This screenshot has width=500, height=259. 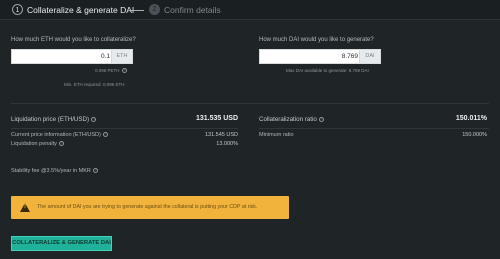 What do you see at coordinates (137, 10) in the screenshot?
I see `step-connector` at bounding box center [137, 10].